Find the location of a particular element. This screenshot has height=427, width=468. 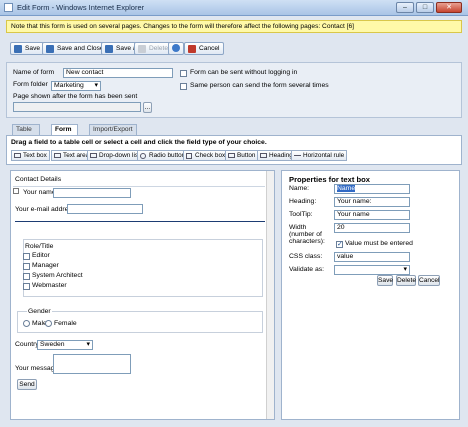

field-textbox-button: Text box is located at coordinates (30, 155).